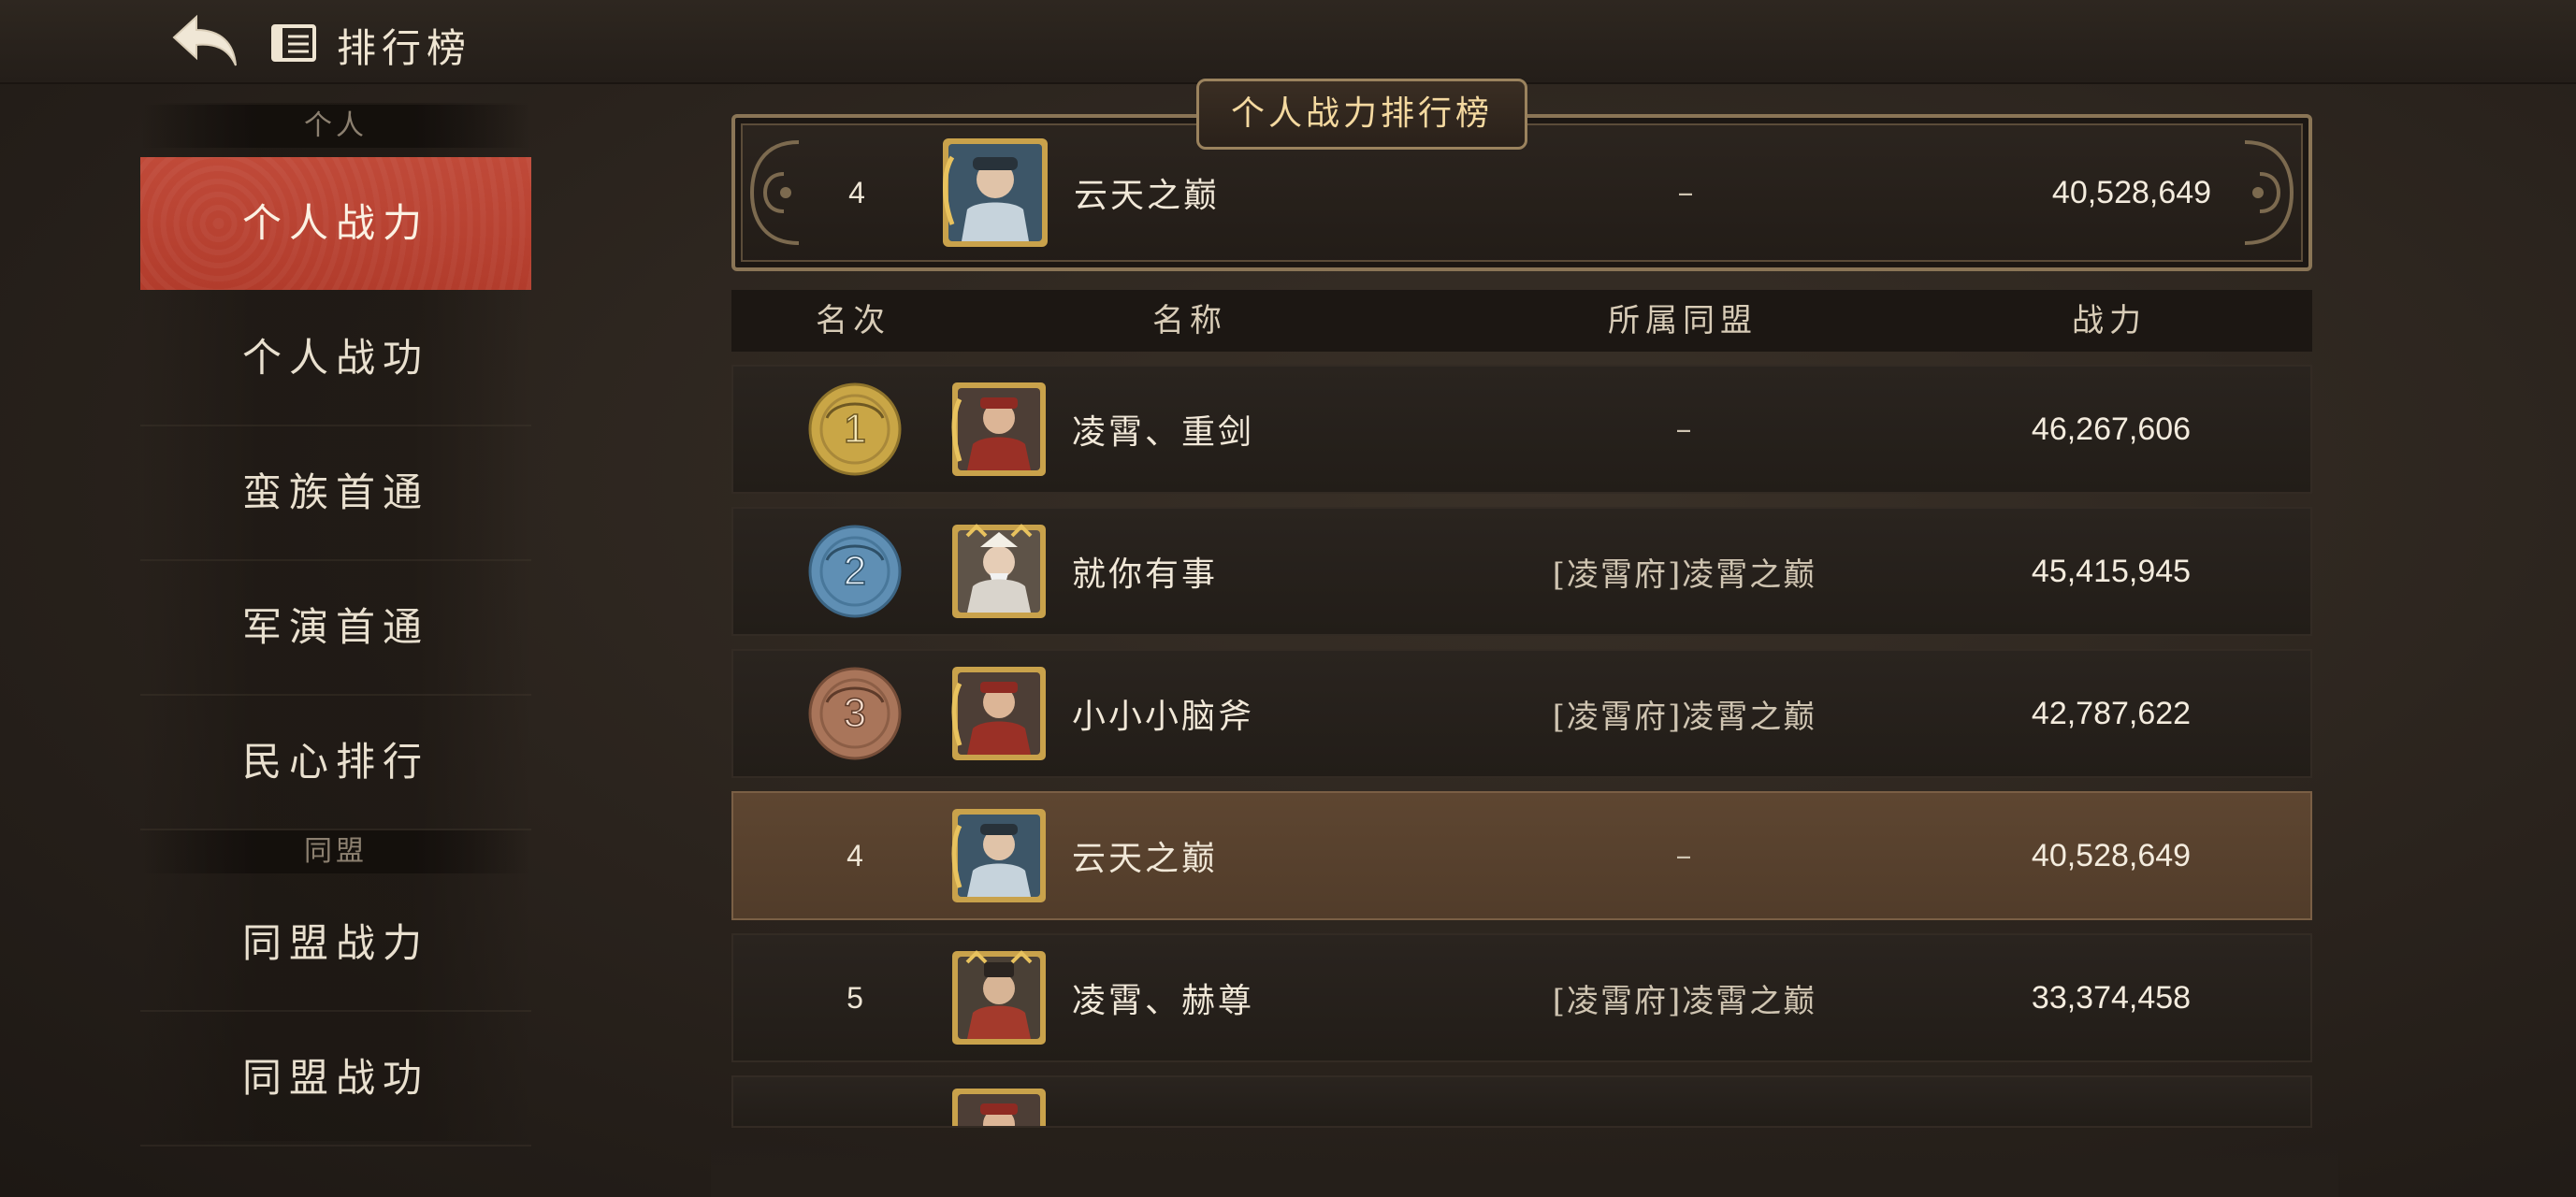 The height and width of the screenshot is (1197, 2576). I want to click on medal-rank-number: 3, so click(855, 713).